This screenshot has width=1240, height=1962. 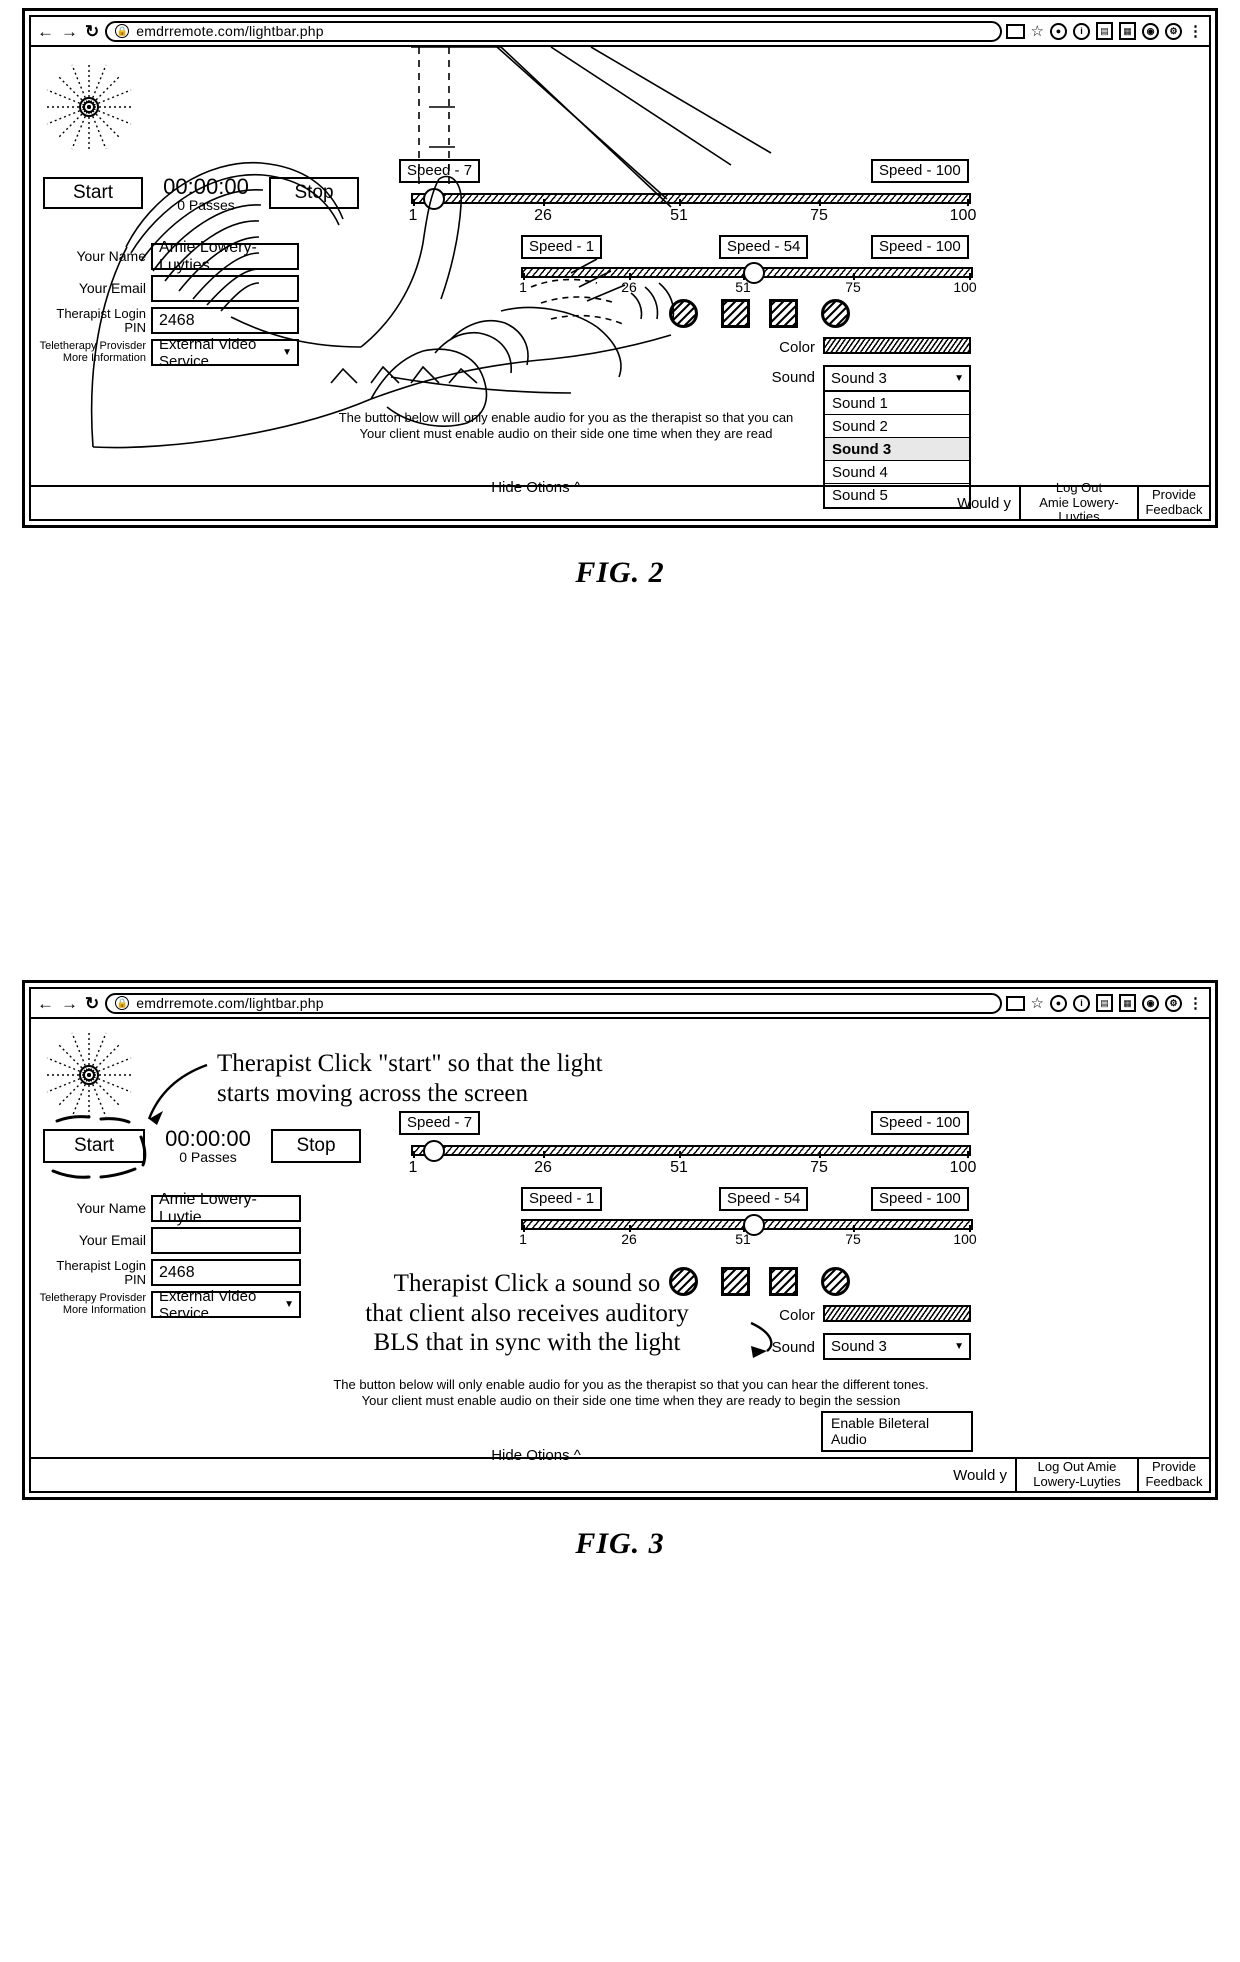 What do you see at coordinates (859, 1346) in the screenshot?
I see `sound-select-value: Sound 3` at bounding box center [859, 1346].